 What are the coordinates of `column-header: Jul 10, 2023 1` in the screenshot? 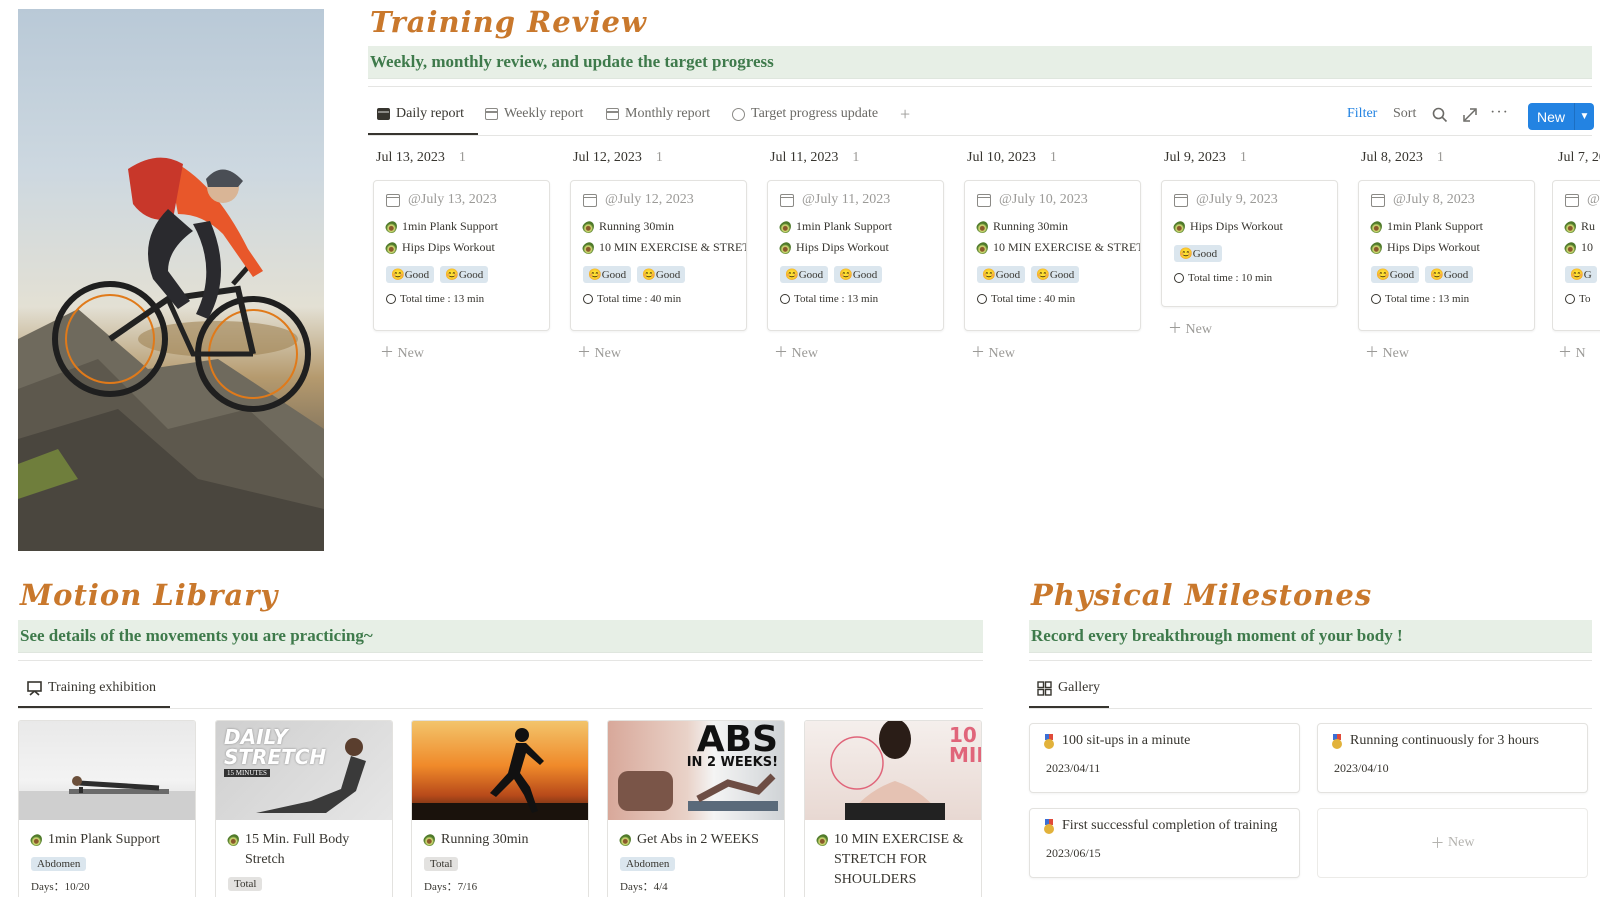 It's located at (1012, 158).